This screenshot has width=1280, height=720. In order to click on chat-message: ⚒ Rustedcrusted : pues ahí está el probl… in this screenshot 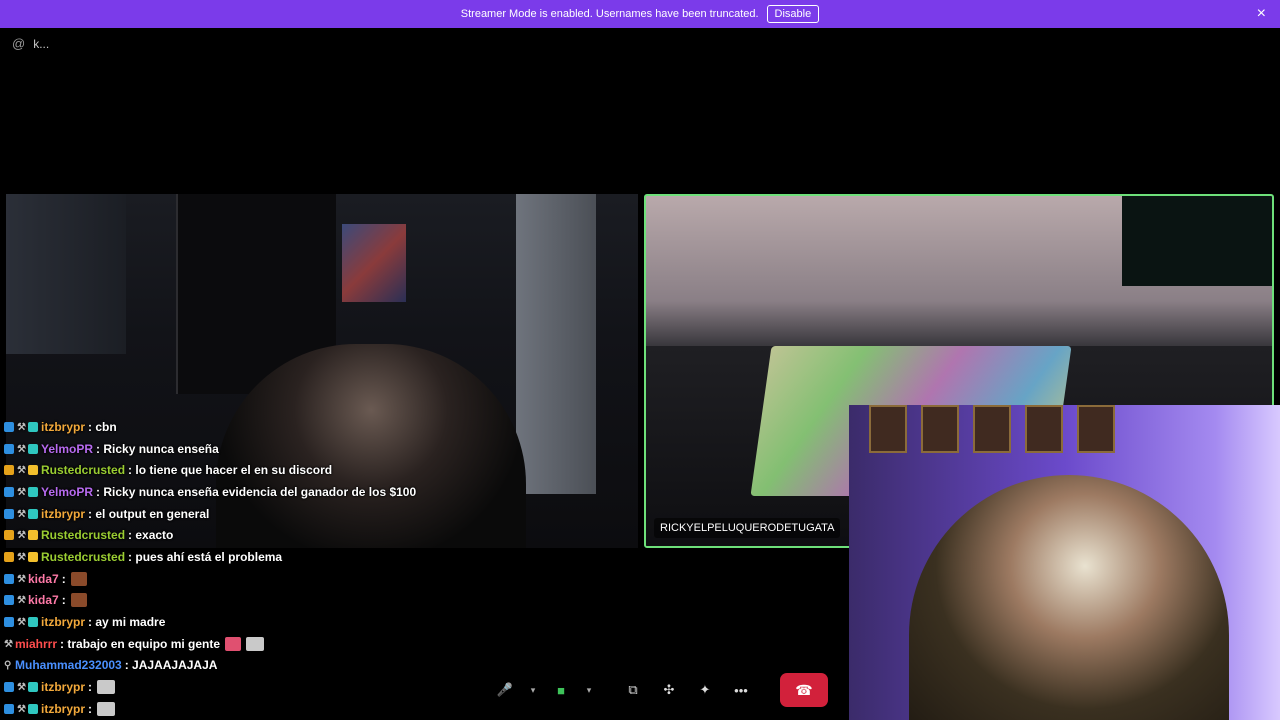, I will do `click(264, 557)`.